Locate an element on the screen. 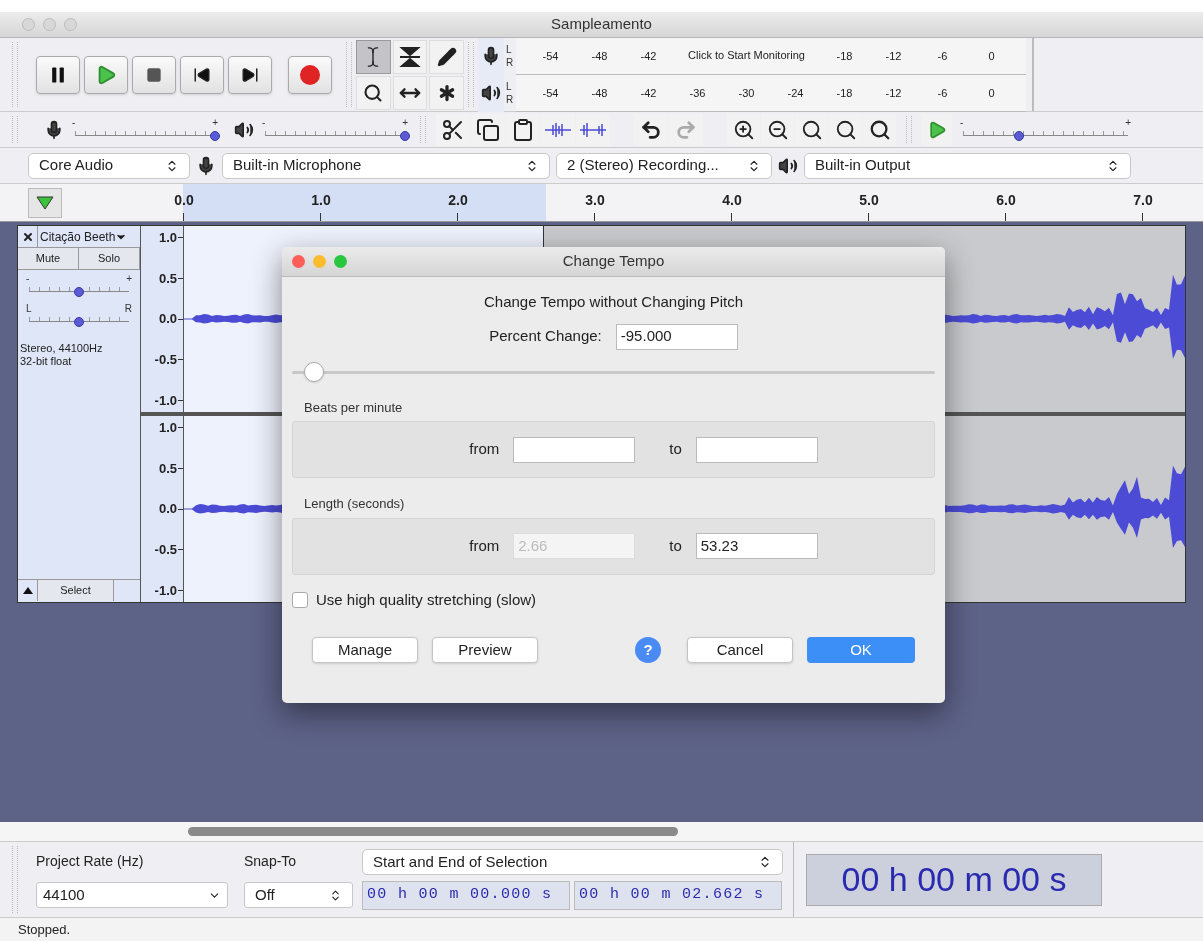 The width and height of the screenshot is (1203, 941). slider-max-label: + is located at coordinates (1128, 122).